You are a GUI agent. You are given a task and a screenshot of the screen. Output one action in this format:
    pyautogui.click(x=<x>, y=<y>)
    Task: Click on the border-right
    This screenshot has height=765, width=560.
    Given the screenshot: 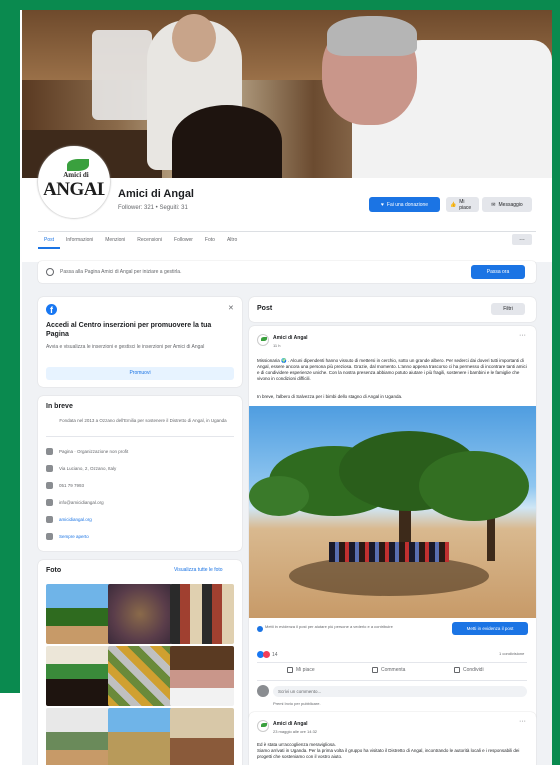 What is the action you would take?
    pyautogui.click(x=556, y=382)
    